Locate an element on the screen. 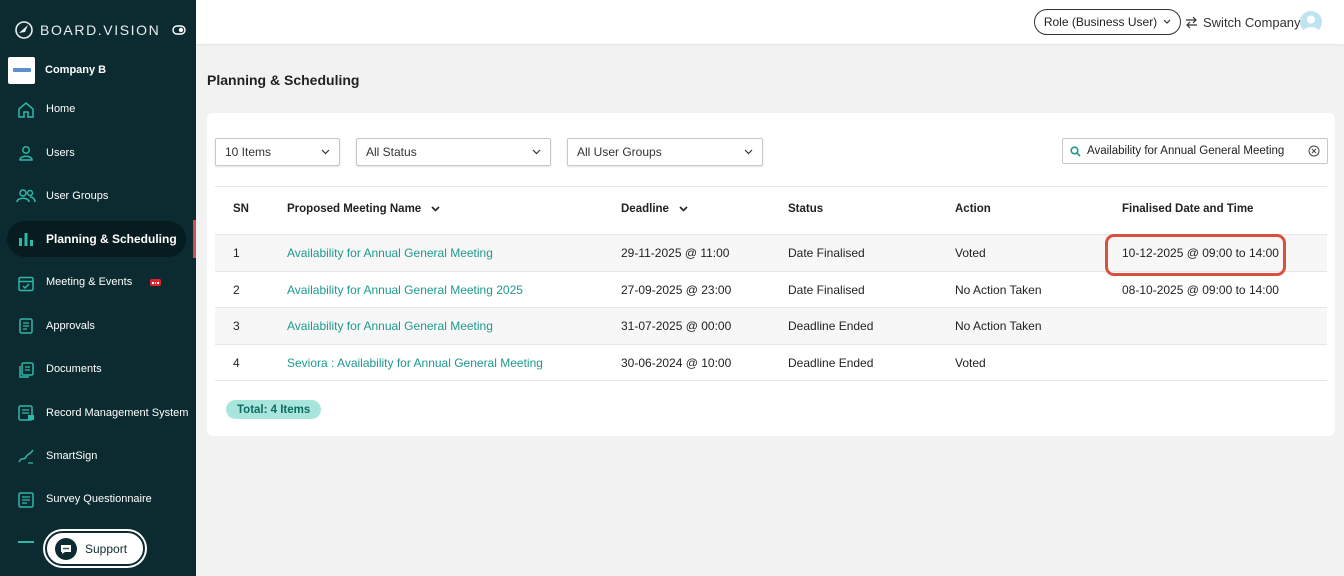 This screenshot has width=1344, height=576. record-icon is located at coordinates (26, 413).